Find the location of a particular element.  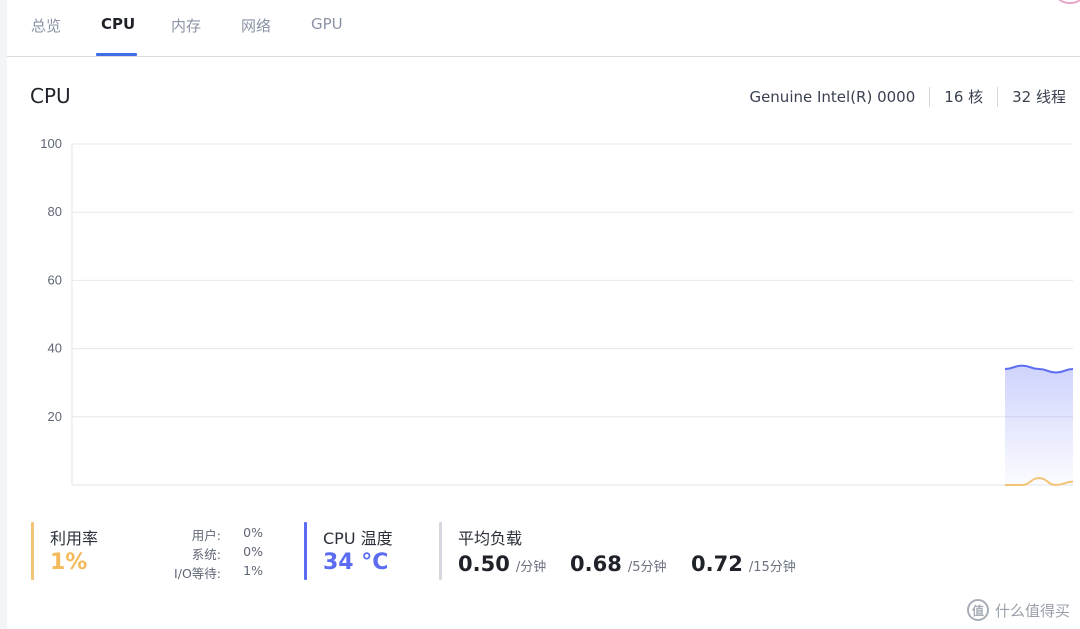

y-tick-label: 40 is located at coordinates (55, 348).